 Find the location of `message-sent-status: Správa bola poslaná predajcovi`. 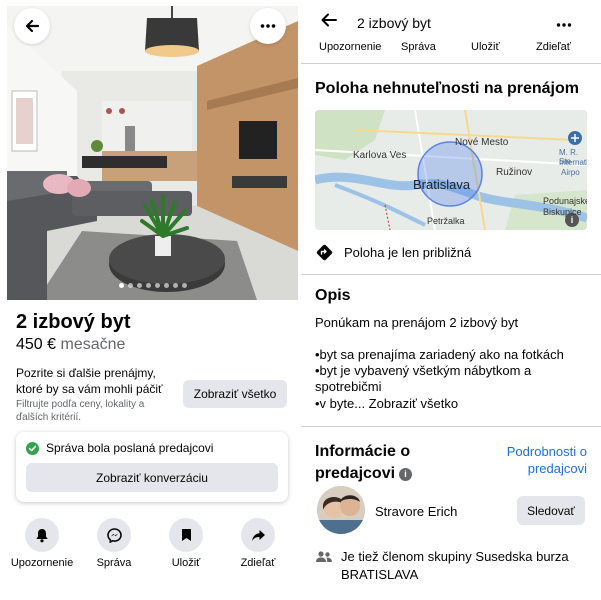

message-sent-status: Správa bola poslaná predajcovi is located at coordinates (119, 448).